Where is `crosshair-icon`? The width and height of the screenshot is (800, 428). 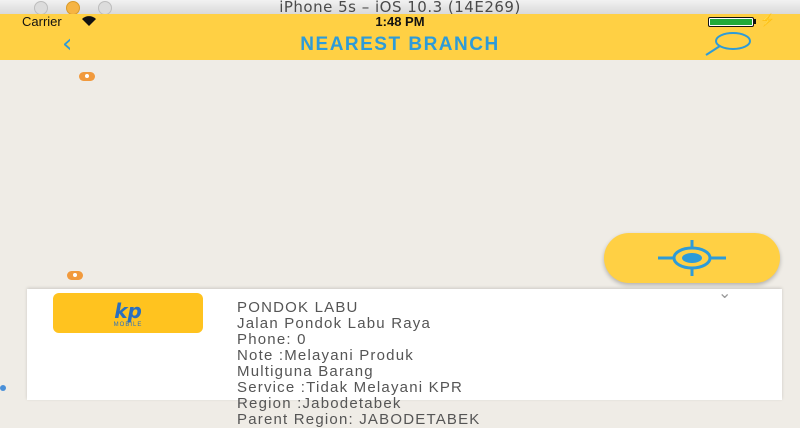 crosshair-icon is located at coordinates (692, 258).